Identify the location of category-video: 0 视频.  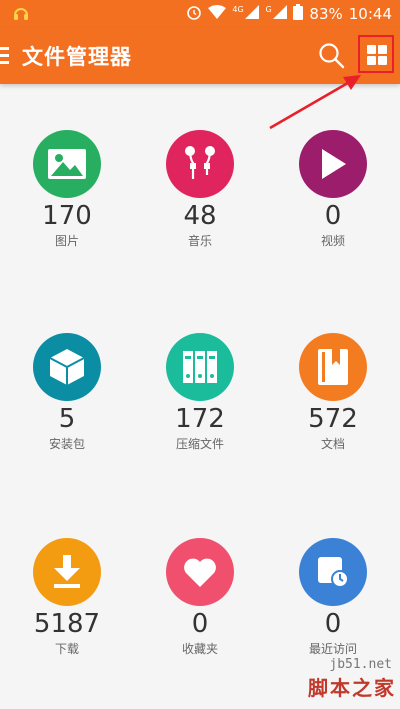
(333, 190).